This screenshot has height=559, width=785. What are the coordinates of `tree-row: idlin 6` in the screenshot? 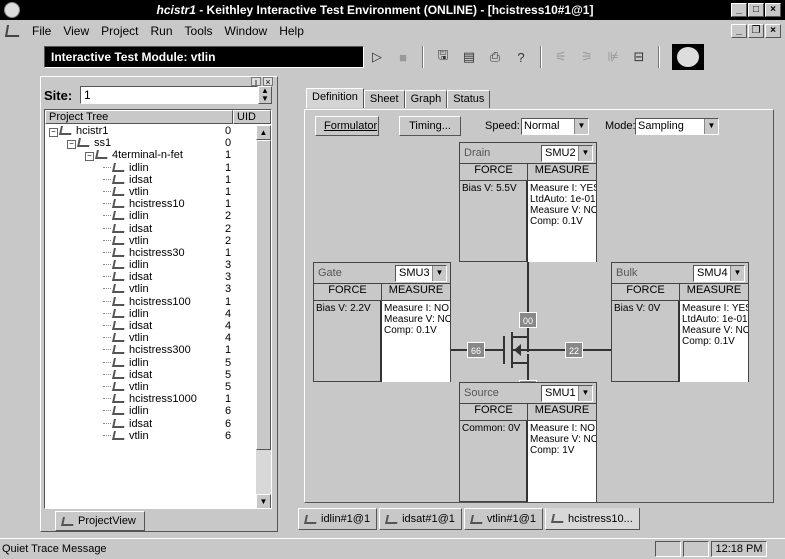 It's located at (151, 411).